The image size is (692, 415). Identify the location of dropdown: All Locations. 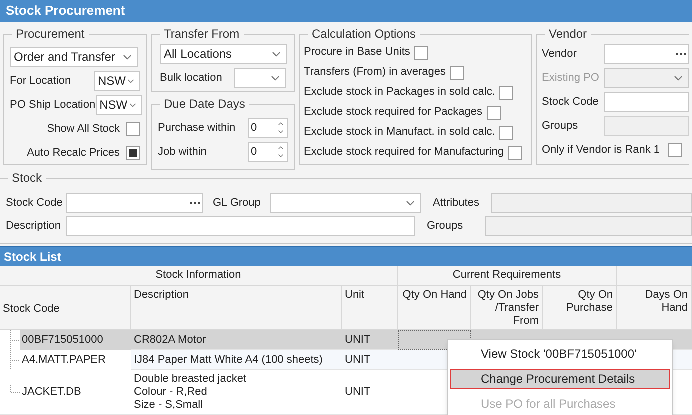
(223, 54).